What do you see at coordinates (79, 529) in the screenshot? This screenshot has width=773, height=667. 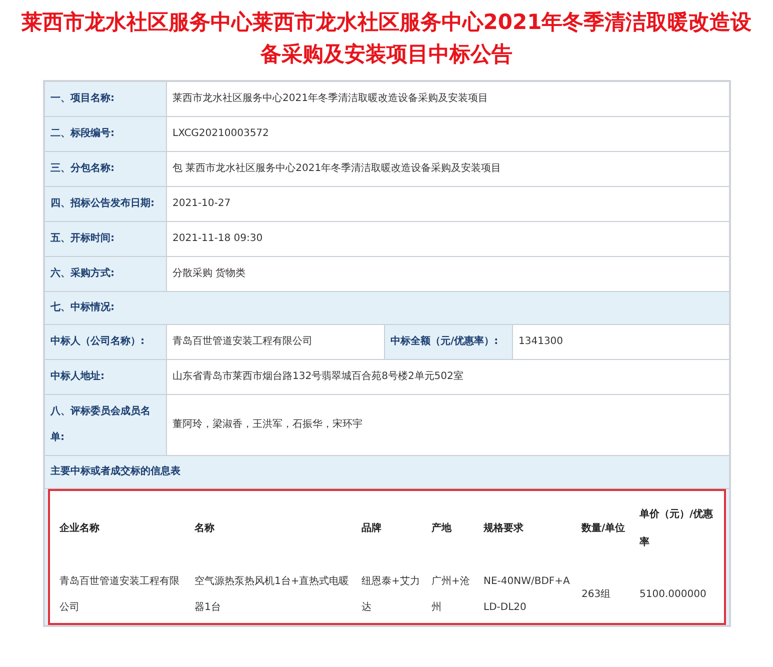 I see `column-header: 企业名称` at bounding box center [79, 529].